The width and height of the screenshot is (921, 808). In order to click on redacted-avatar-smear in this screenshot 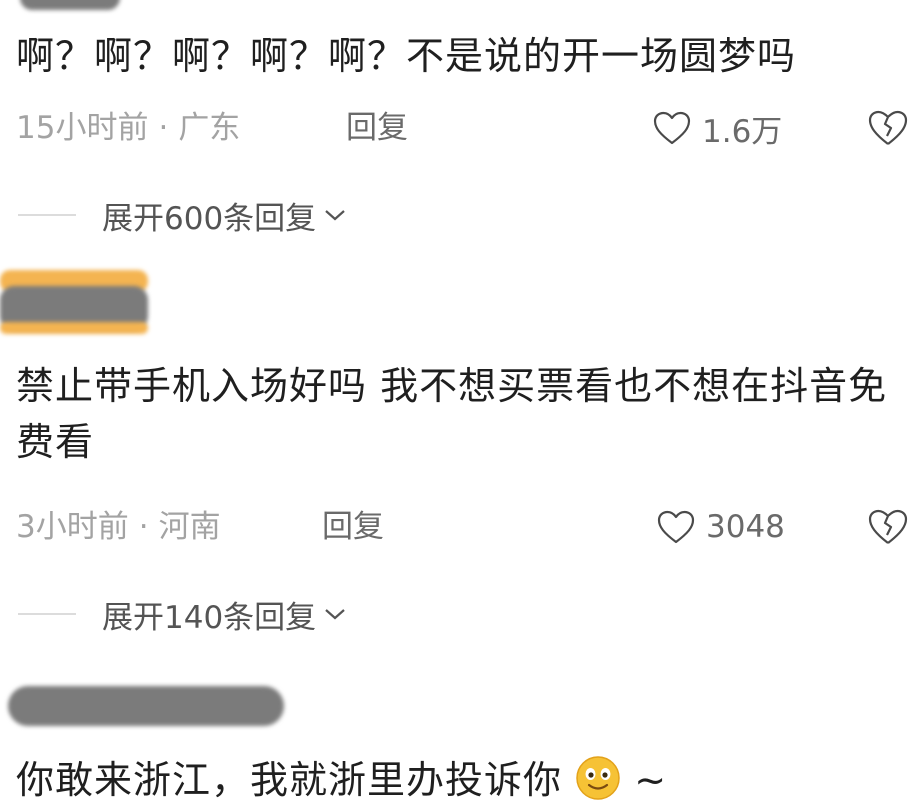, I will do `click(74, 328)`.